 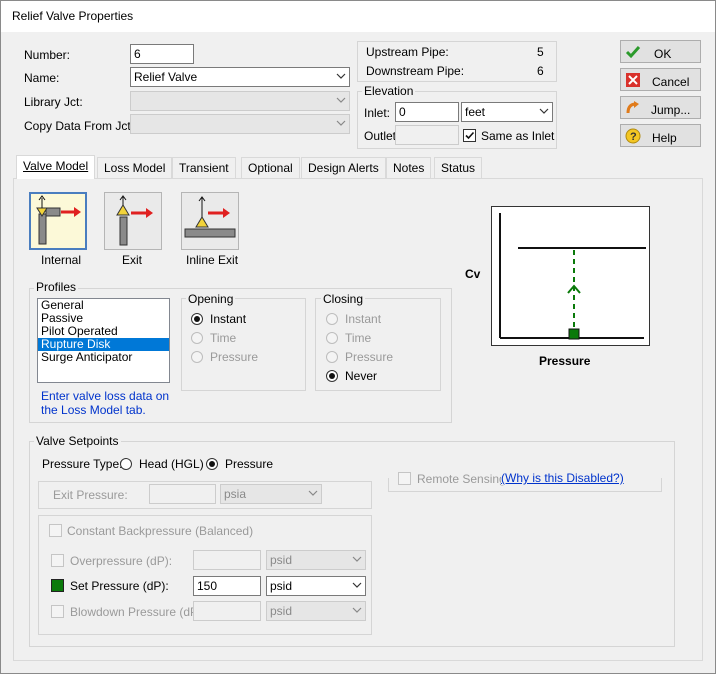 I want to click on closing-time-label: Time, so click(x=358, y=338).